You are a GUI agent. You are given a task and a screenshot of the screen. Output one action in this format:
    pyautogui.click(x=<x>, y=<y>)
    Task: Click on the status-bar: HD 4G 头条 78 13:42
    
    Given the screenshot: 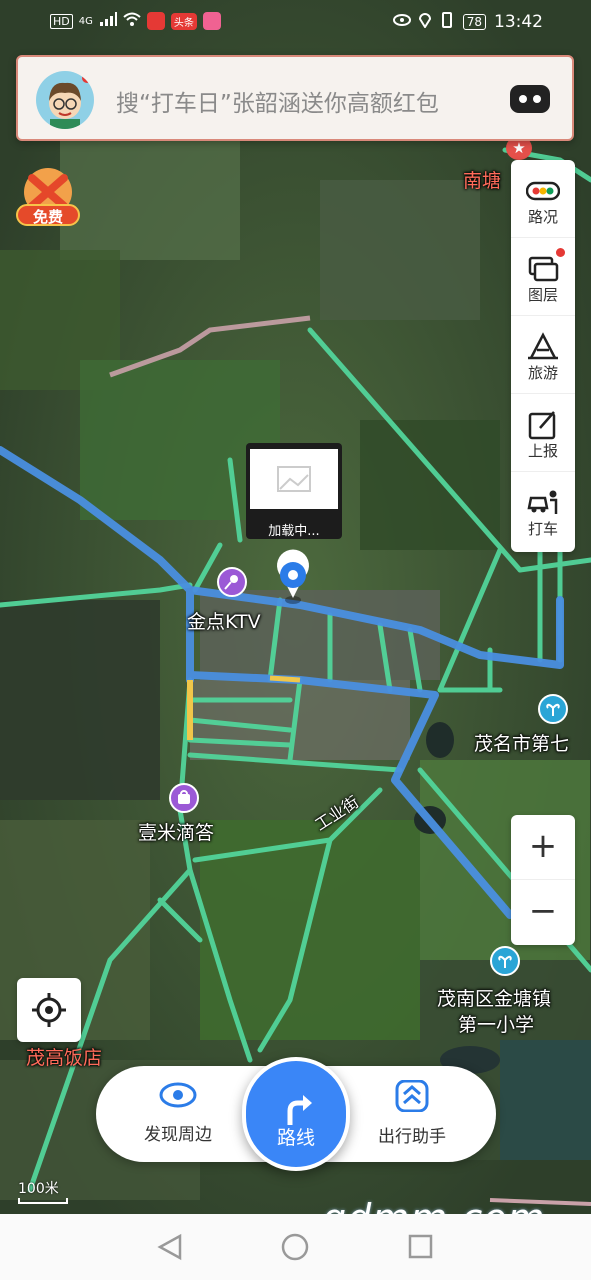 What is the action you would take?
    pyautogui.click(x=295, y=23)
    